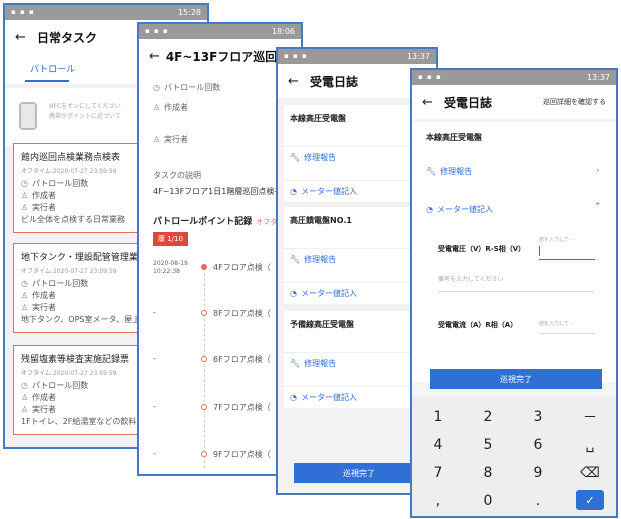  What do you see at coordinates (590, 417) in the screenshot?
I see `key-minus: －` at bounding box center [590, 417].